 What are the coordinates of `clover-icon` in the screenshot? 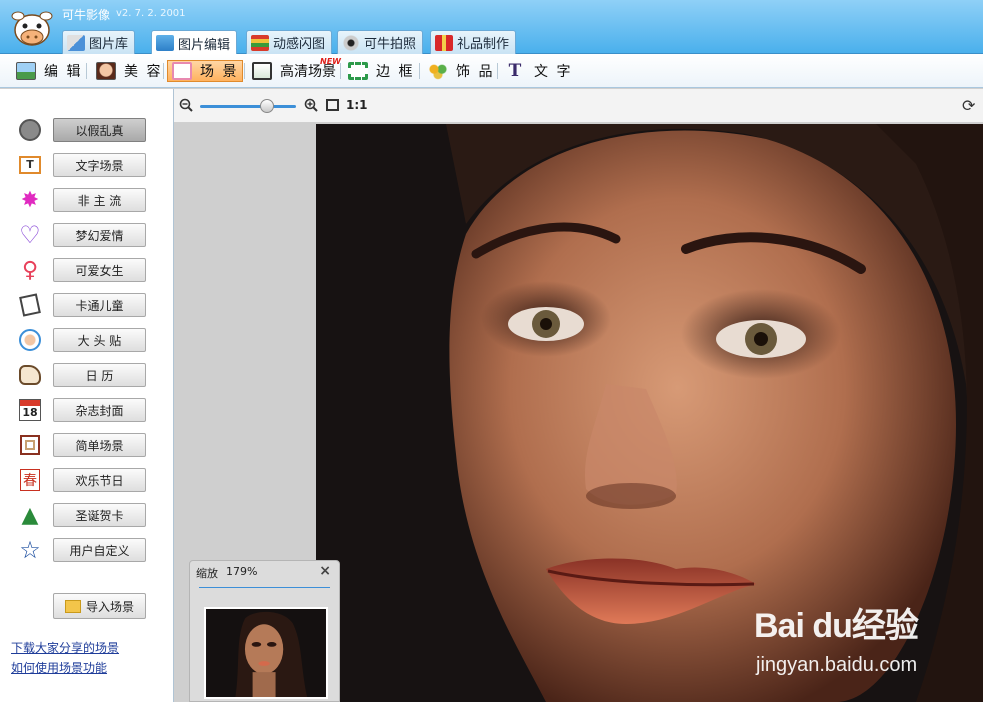 It's located at (438, 71).